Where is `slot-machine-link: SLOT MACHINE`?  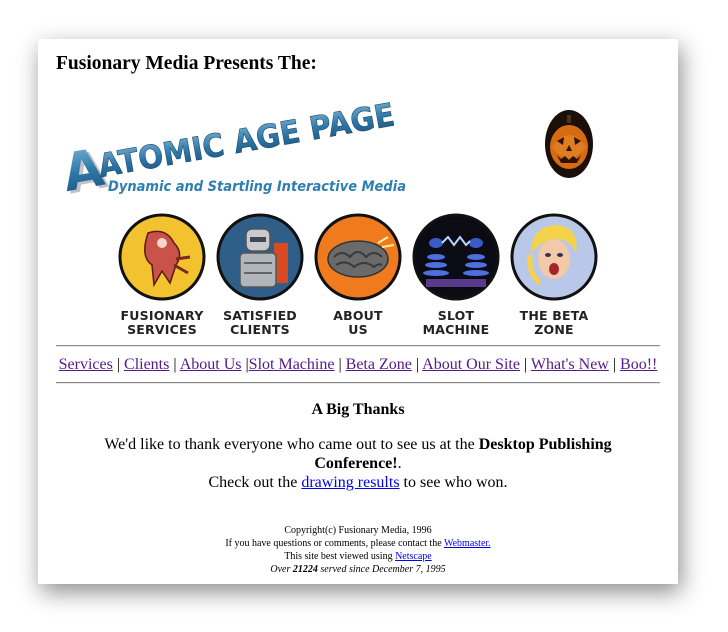 slot-machine-link: SLOT MACHINE is located at coordinates (456, 278).